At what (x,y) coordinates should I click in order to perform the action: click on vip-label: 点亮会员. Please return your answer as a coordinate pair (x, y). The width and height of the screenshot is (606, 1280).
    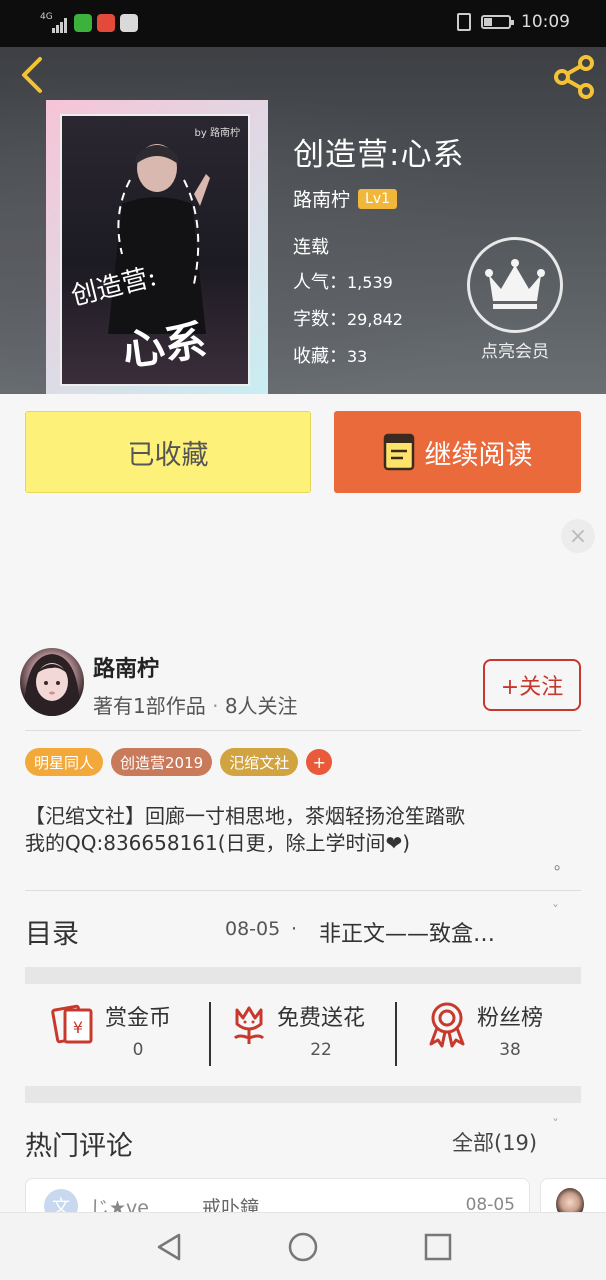
    Looking at the image, I should click on (515, 352).